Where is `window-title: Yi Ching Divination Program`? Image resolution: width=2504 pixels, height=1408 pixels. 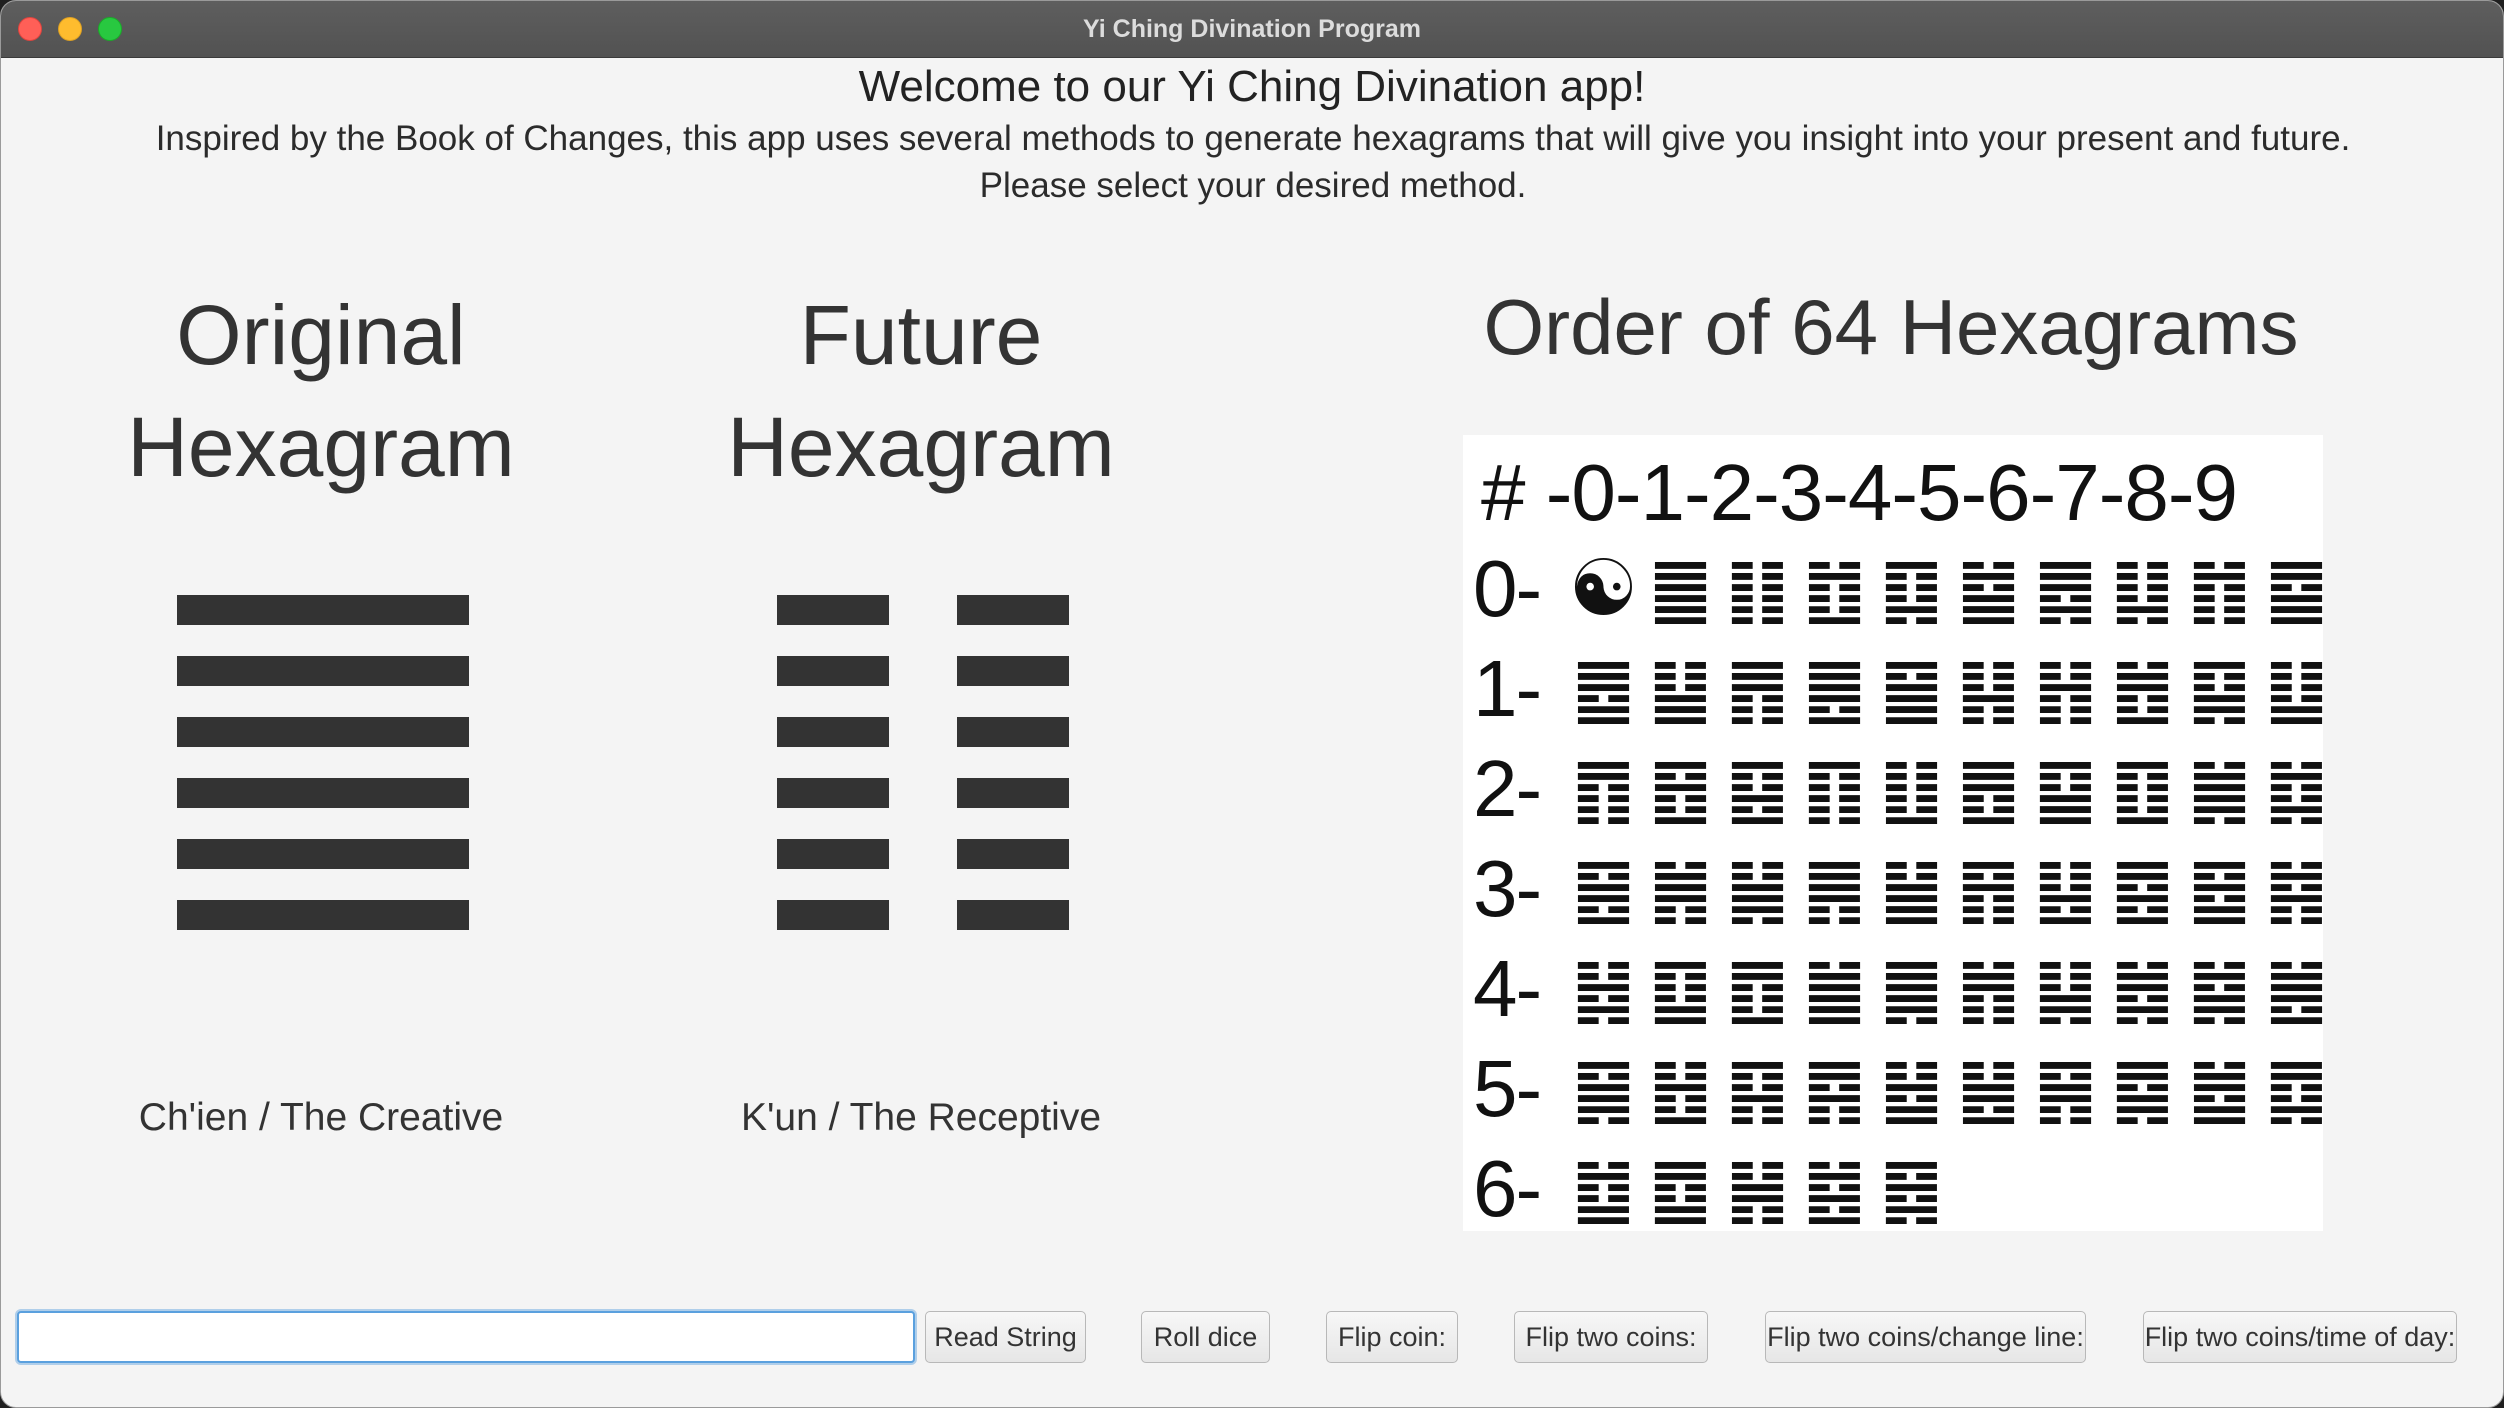
window-title: Yi Ching Divination Program is located at coordinates (1252, 29).